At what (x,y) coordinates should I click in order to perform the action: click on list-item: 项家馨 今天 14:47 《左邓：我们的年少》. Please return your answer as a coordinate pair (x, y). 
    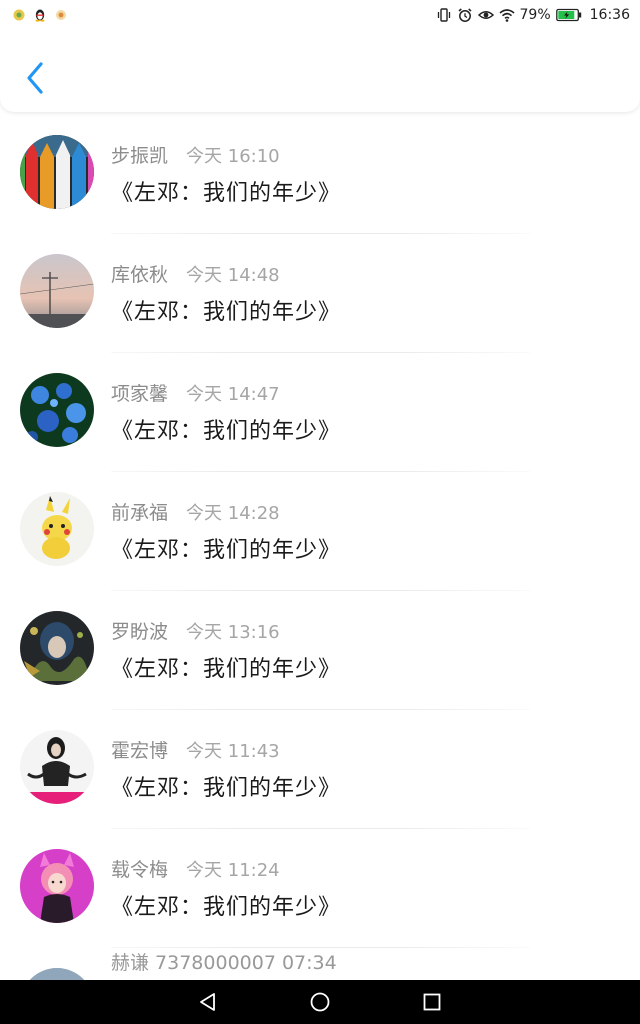
    Looking at the image, I should click on (320, 412).